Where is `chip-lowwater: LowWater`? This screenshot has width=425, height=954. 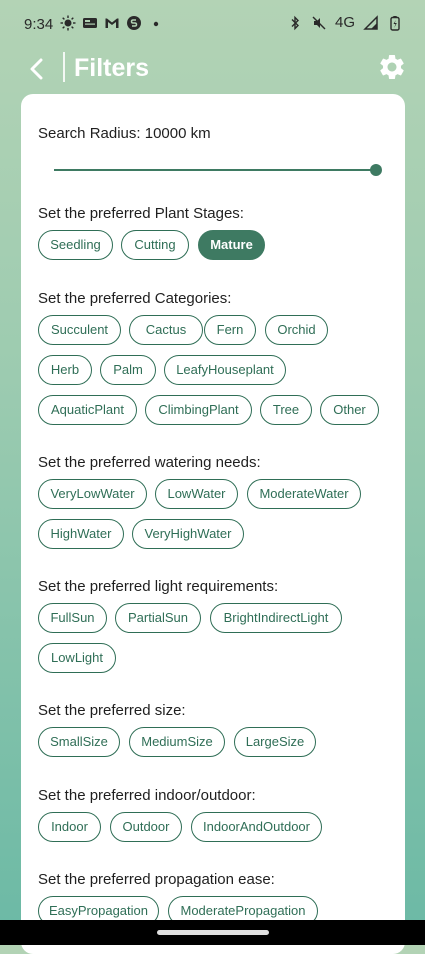
chip-lowwater: LowWater is located at coordinates (196, 494).